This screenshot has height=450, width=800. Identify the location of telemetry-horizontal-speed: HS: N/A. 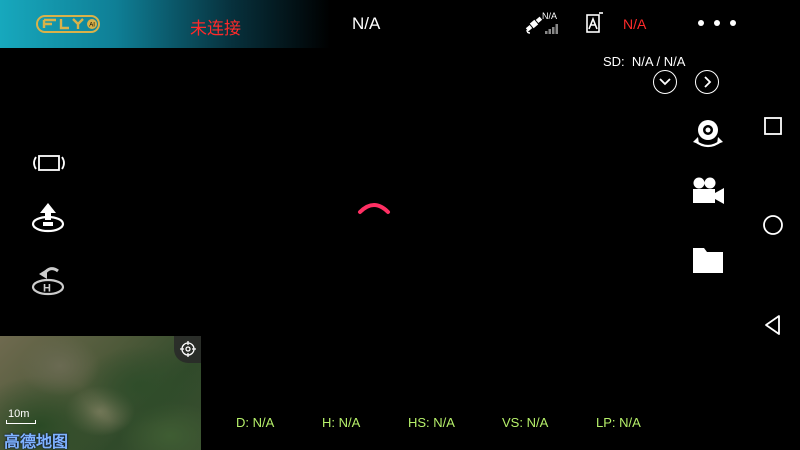
(431, 422).